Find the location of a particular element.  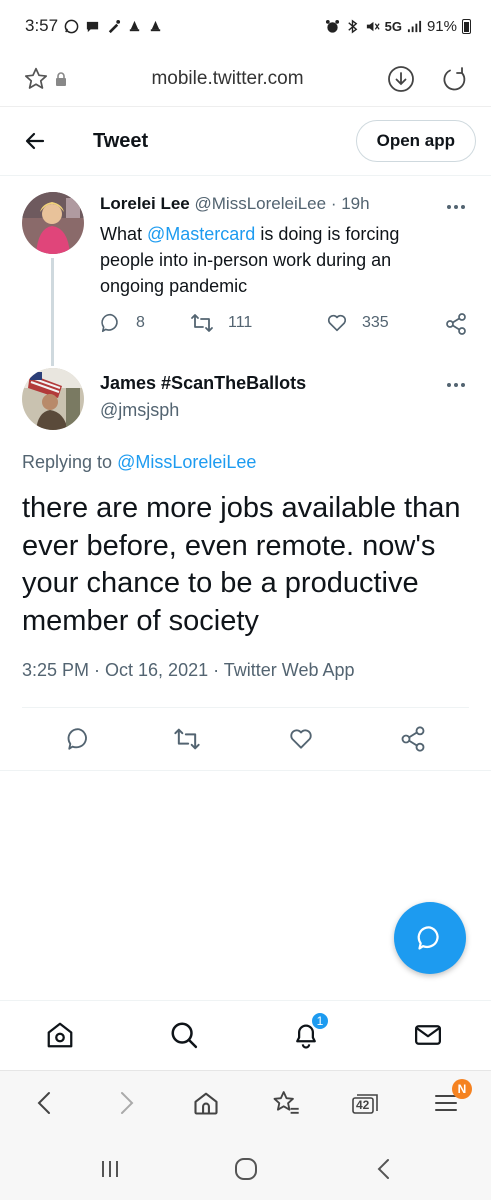

share-button is located at coordinates (413, 739).